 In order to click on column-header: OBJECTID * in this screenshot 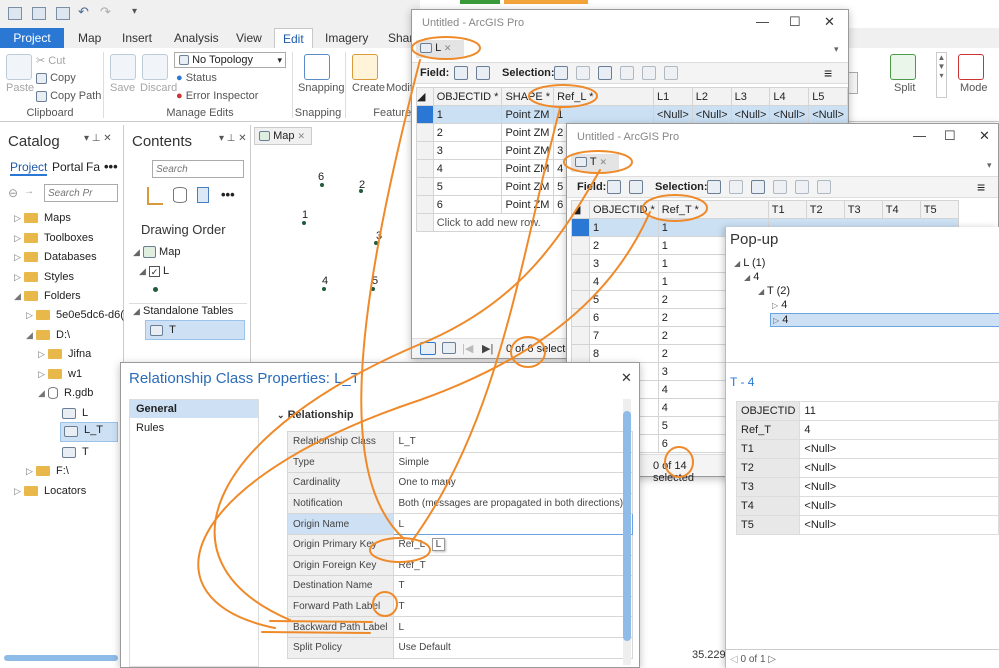, I will do `click(624, 209)`.